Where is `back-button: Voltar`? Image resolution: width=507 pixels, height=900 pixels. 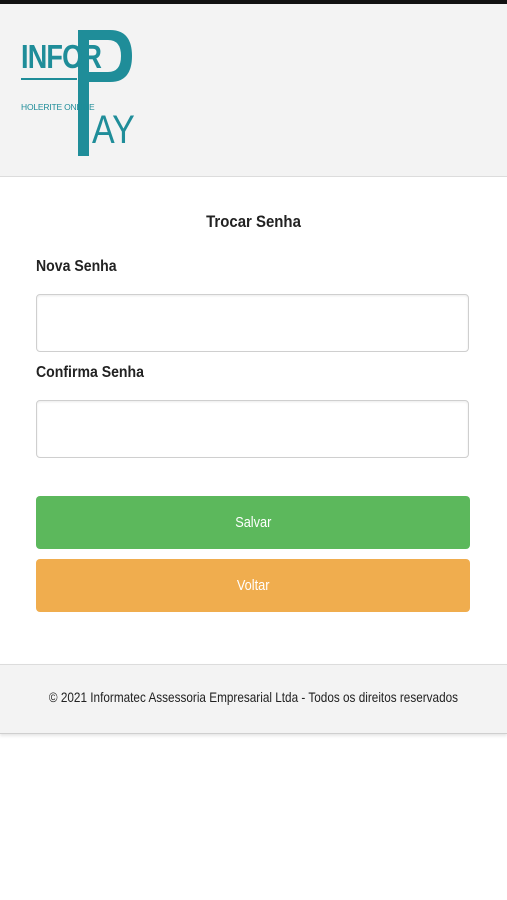
back-button: Voltar is located at coordinates (253, 585).